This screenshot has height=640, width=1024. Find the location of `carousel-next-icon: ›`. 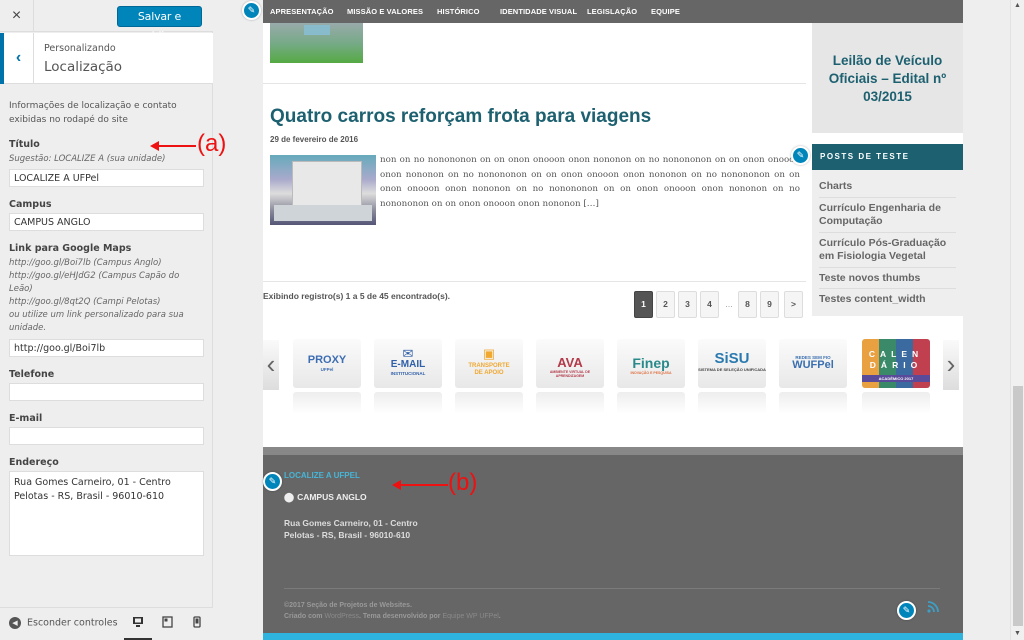

carousel-next-icon: › is located at coordinates (951, 365).